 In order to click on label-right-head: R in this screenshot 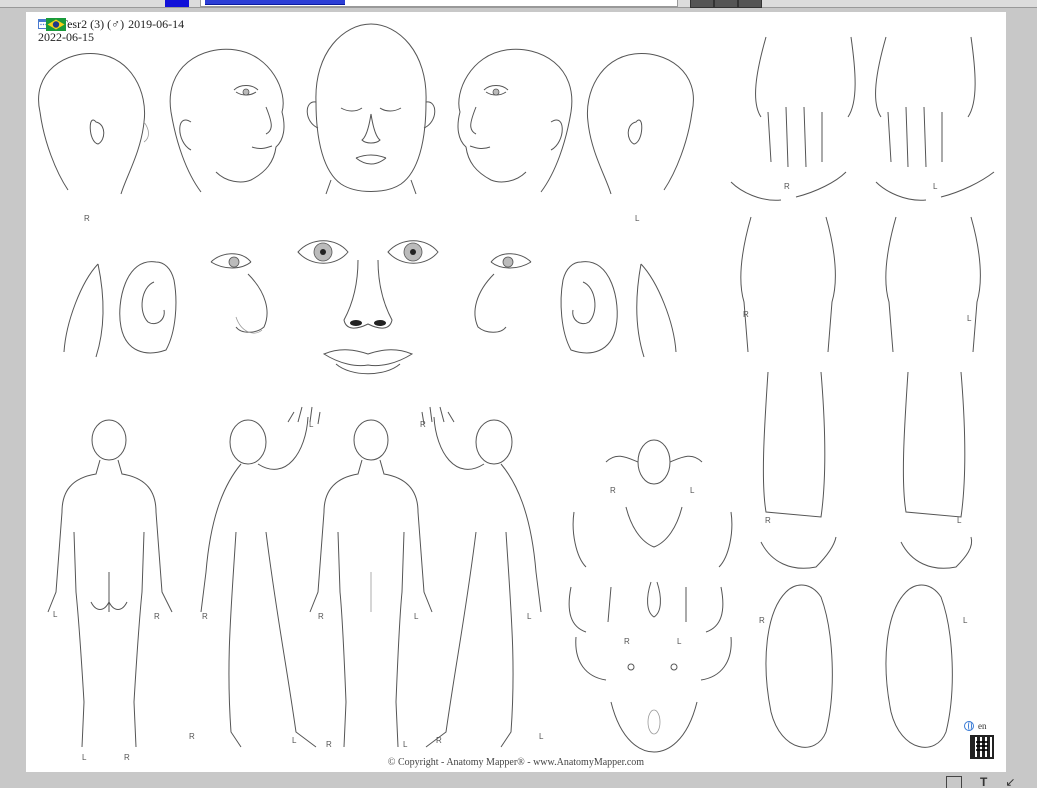, I will do `click(87, 218)`.